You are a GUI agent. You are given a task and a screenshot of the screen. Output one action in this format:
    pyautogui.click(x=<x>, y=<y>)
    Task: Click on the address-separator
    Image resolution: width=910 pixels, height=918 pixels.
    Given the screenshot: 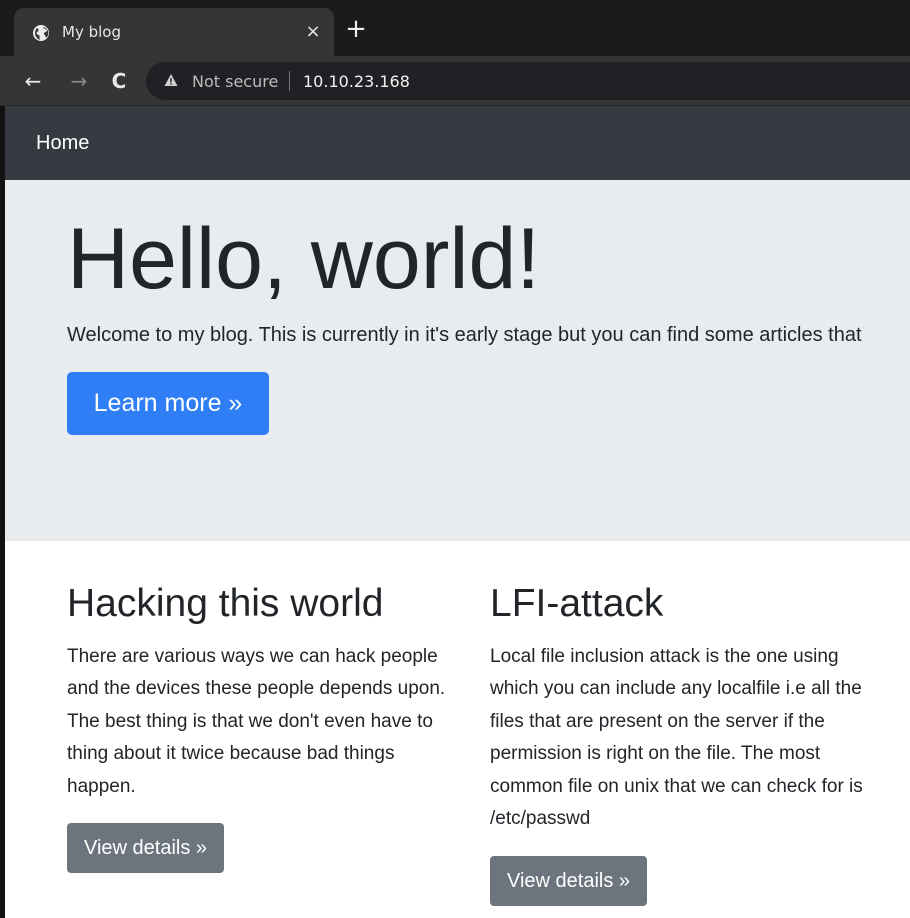 What is the action you would take?
    pyautogui.click(x=289, y=81)
    